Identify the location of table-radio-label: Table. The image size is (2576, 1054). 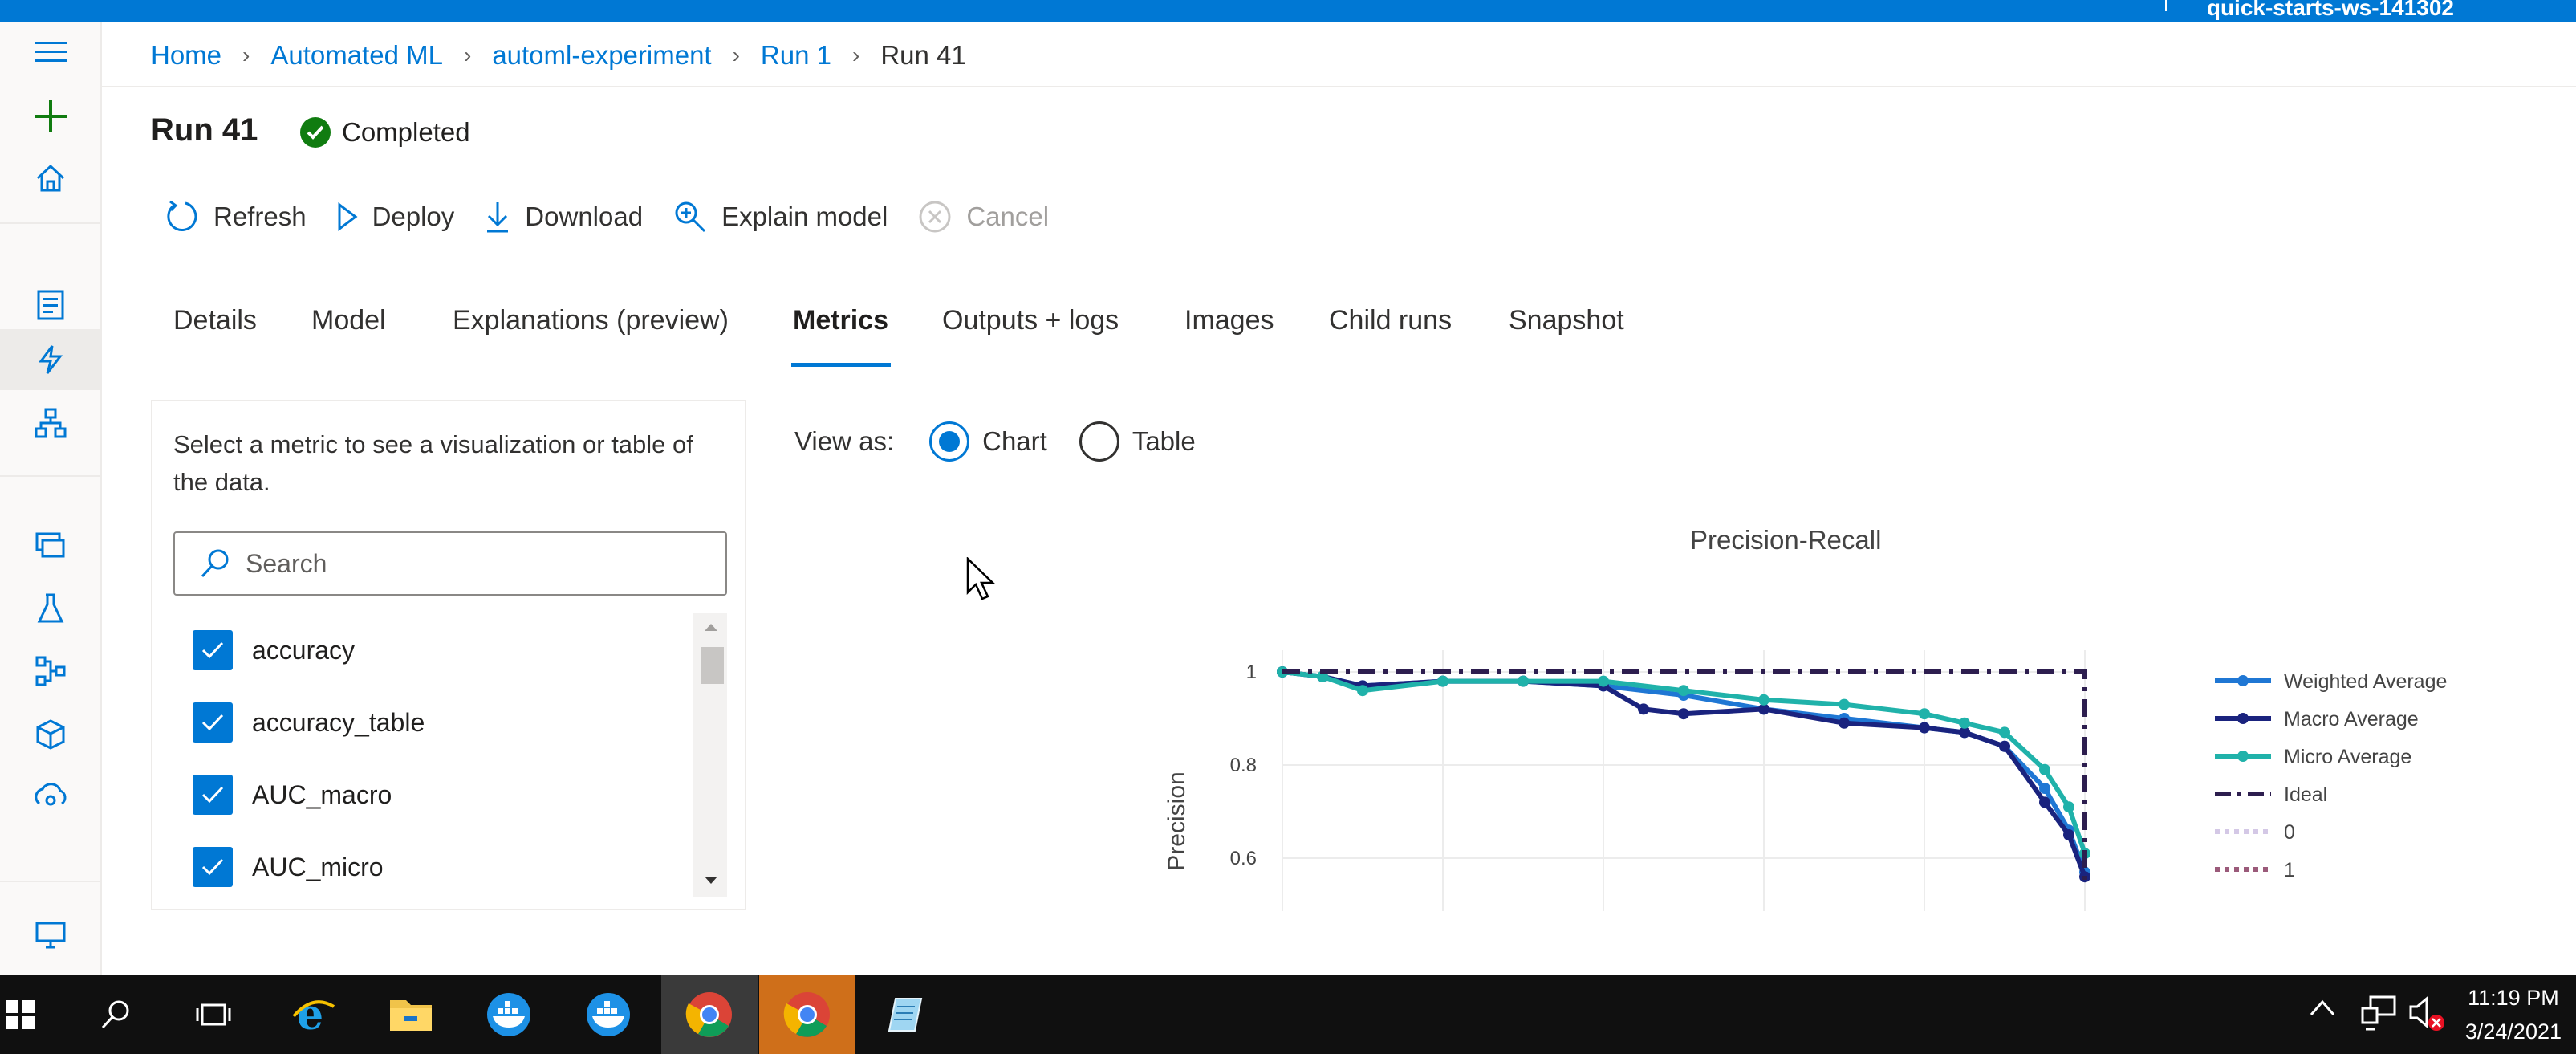
(1164, 441).